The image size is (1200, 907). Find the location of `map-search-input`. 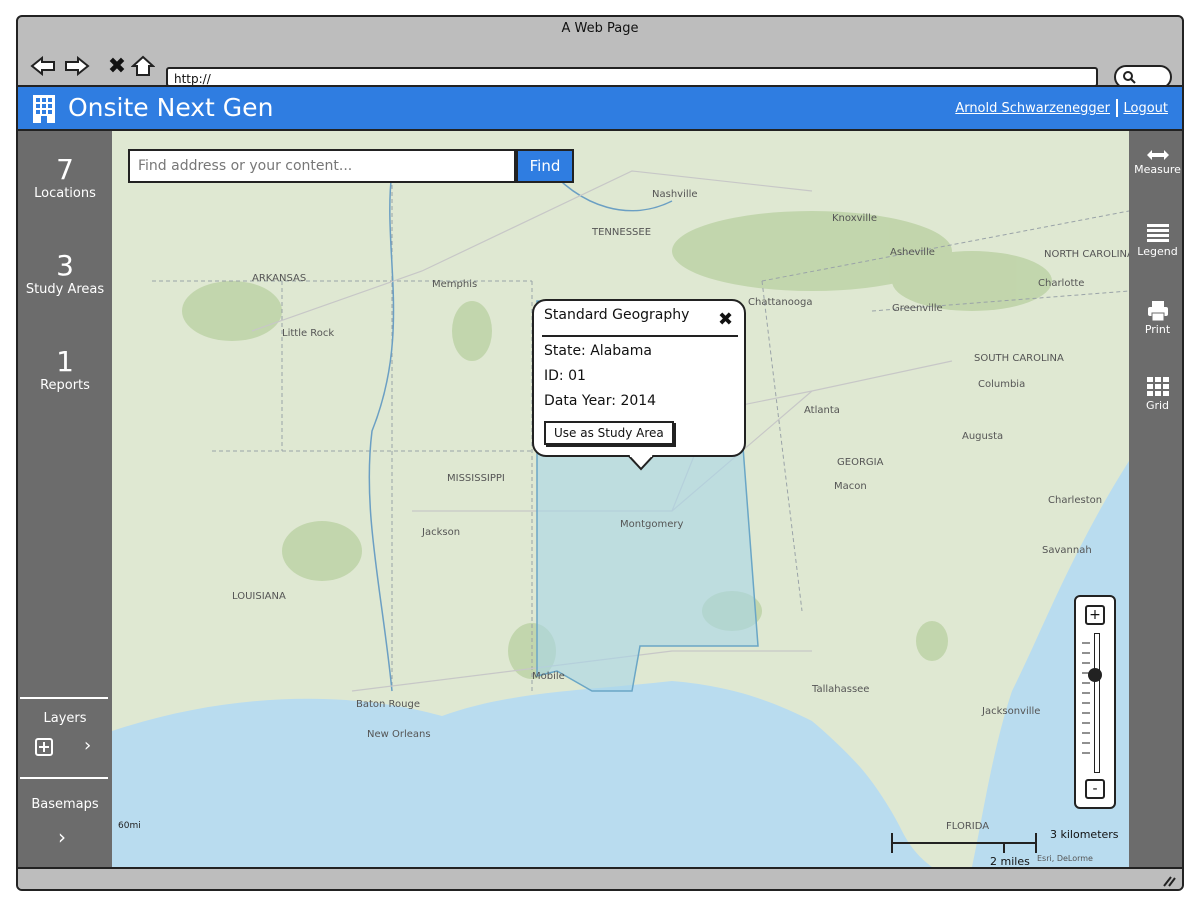

map-search-input is located at coordinates (322, 166).